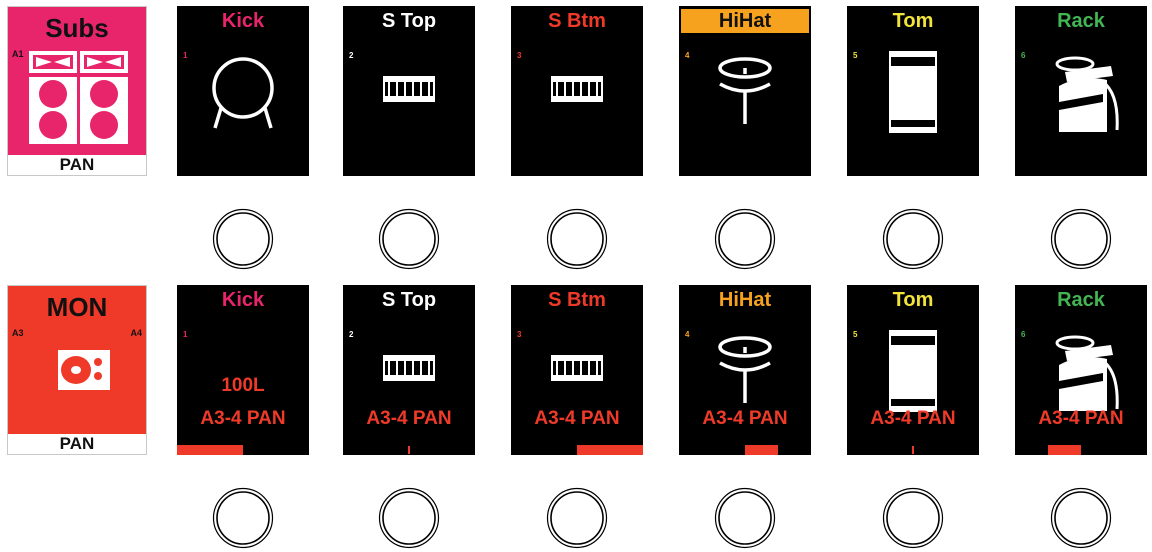 The height and width of the screenshot is (552, 1152). Describe the element at coordinates (78, 97) in the screenshot. I see `speaker-stack-icon` at that location.